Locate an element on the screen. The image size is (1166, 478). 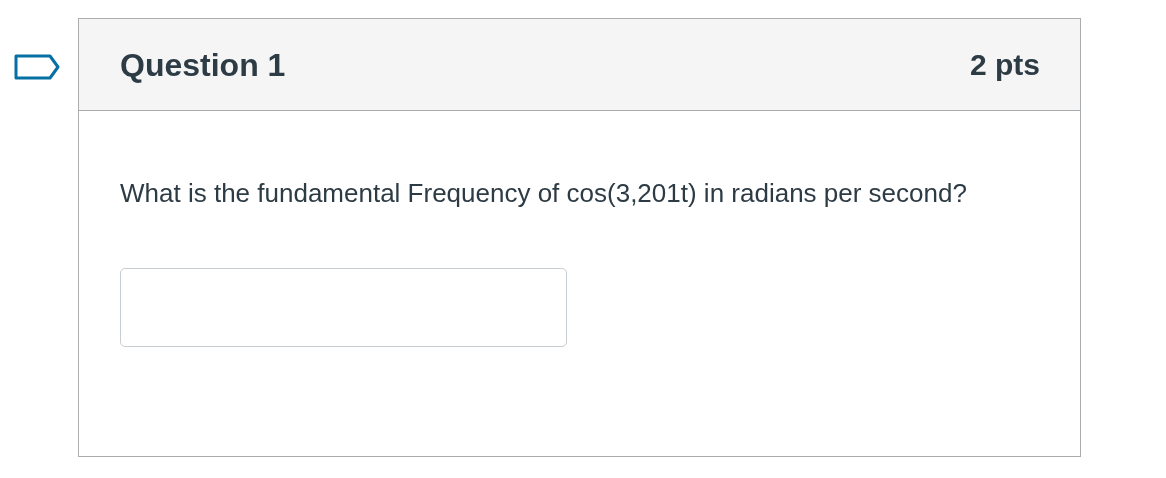
question-title: Question 1 is located at coordinates (203, 65).